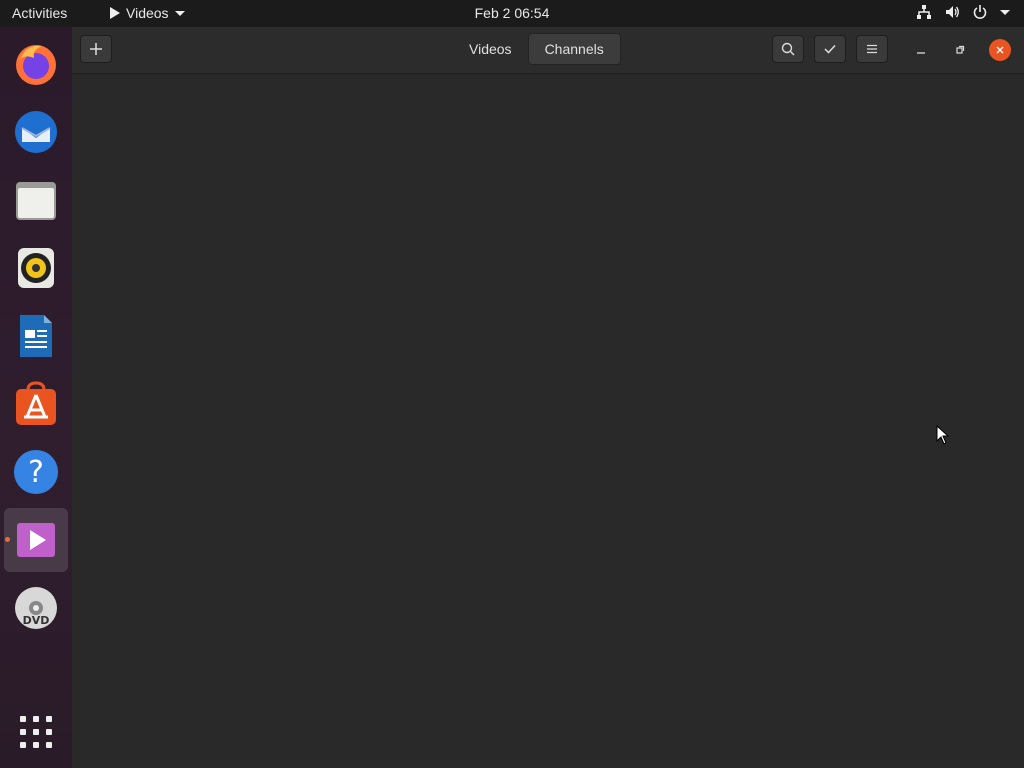 The height and width of the screenshot is (768, 1024). I want to click on rhythmbox-icon, so click(36, 268).